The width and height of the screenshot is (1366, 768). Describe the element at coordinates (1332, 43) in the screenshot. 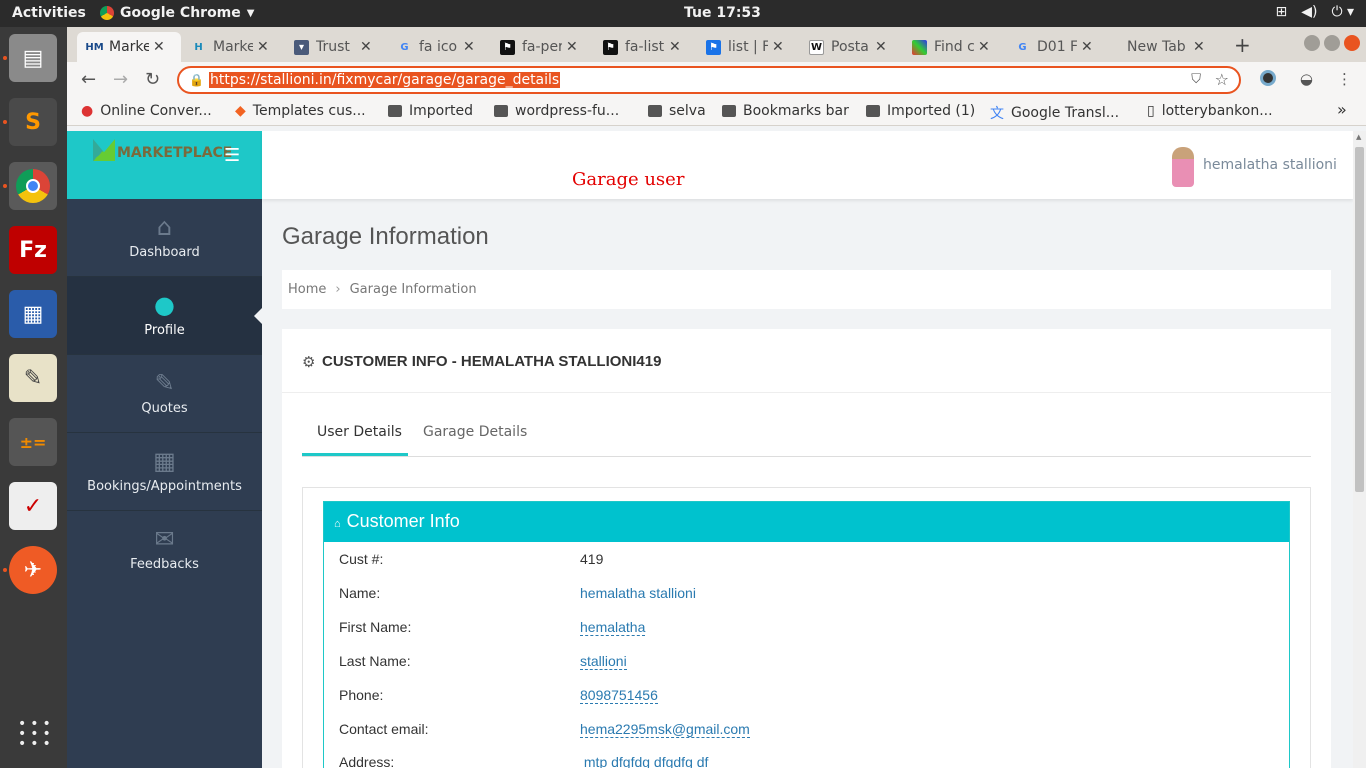

I see `maximize-button` at that location.